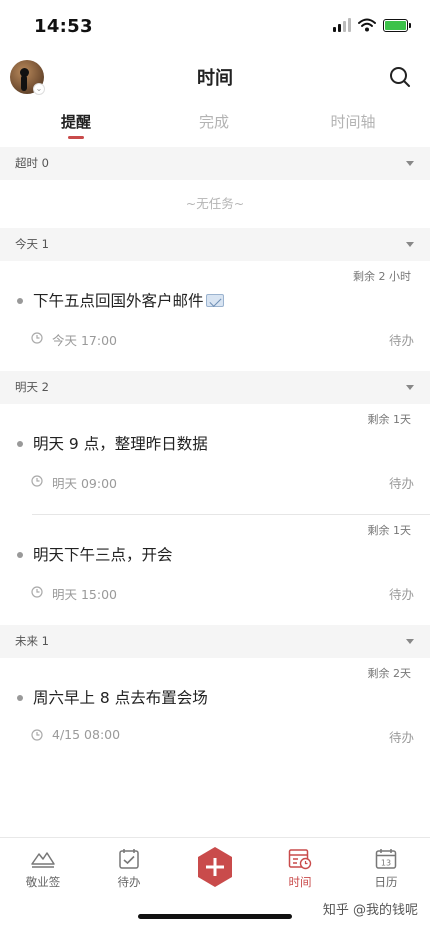  Describe the element at coordinates (215, 203) in the screenshot. I see `empty-placeholder: ~无任务~` at that location.